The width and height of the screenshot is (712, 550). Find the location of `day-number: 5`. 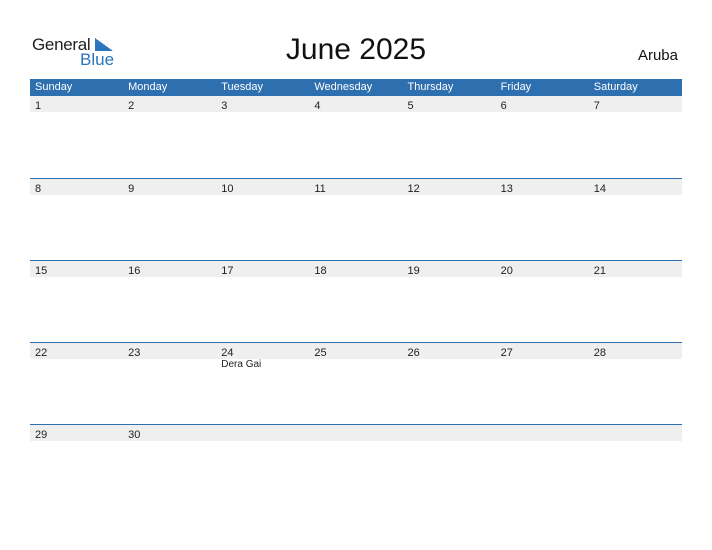

day-number: 5 is located at coordinates (410, 106).